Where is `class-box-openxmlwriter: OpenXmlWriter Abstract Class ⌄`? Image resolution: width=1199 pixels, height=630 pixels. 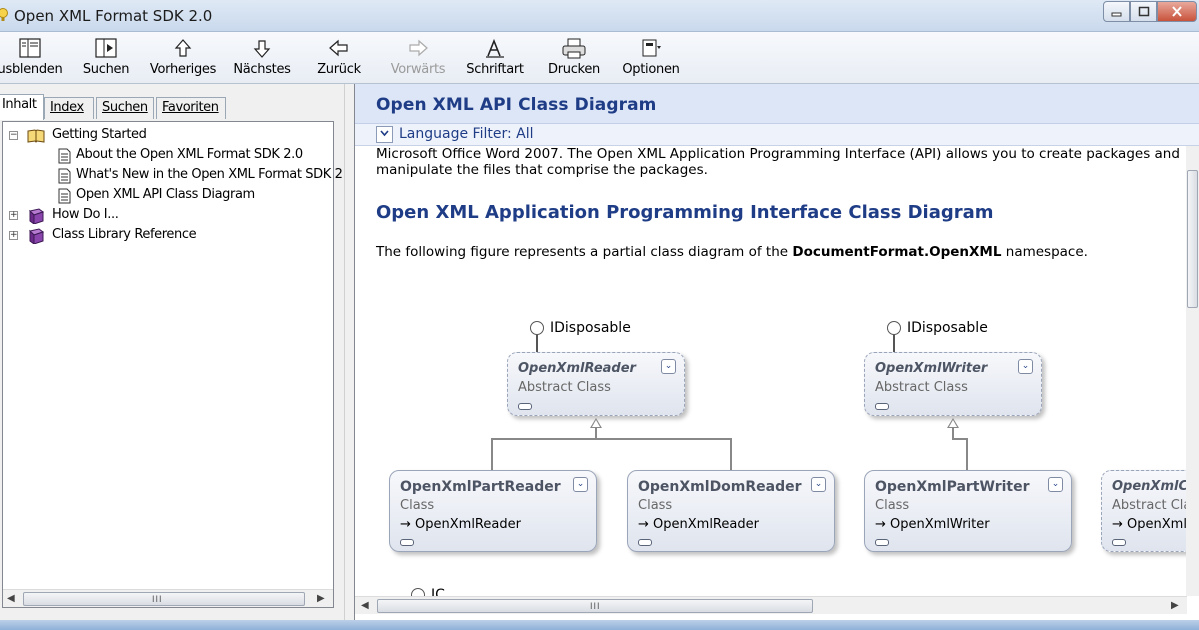
class-box-openxmlwriter: OpenXmlWriter Abstract Class ⌄ is located at coordinates (953, 384).